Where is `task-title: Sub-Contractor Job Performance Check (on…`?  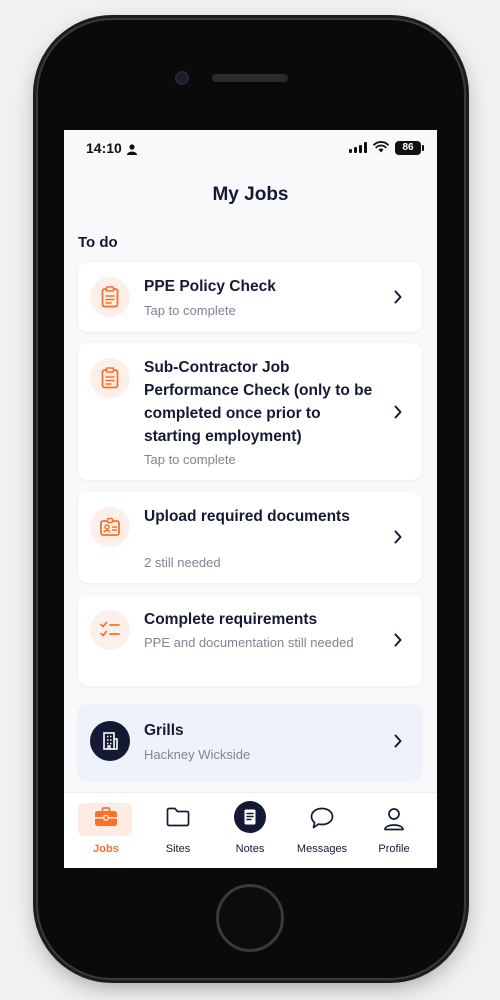
task-title: Sub-Contractor Job Performance Check (on… is located at coordinates (258, 402).